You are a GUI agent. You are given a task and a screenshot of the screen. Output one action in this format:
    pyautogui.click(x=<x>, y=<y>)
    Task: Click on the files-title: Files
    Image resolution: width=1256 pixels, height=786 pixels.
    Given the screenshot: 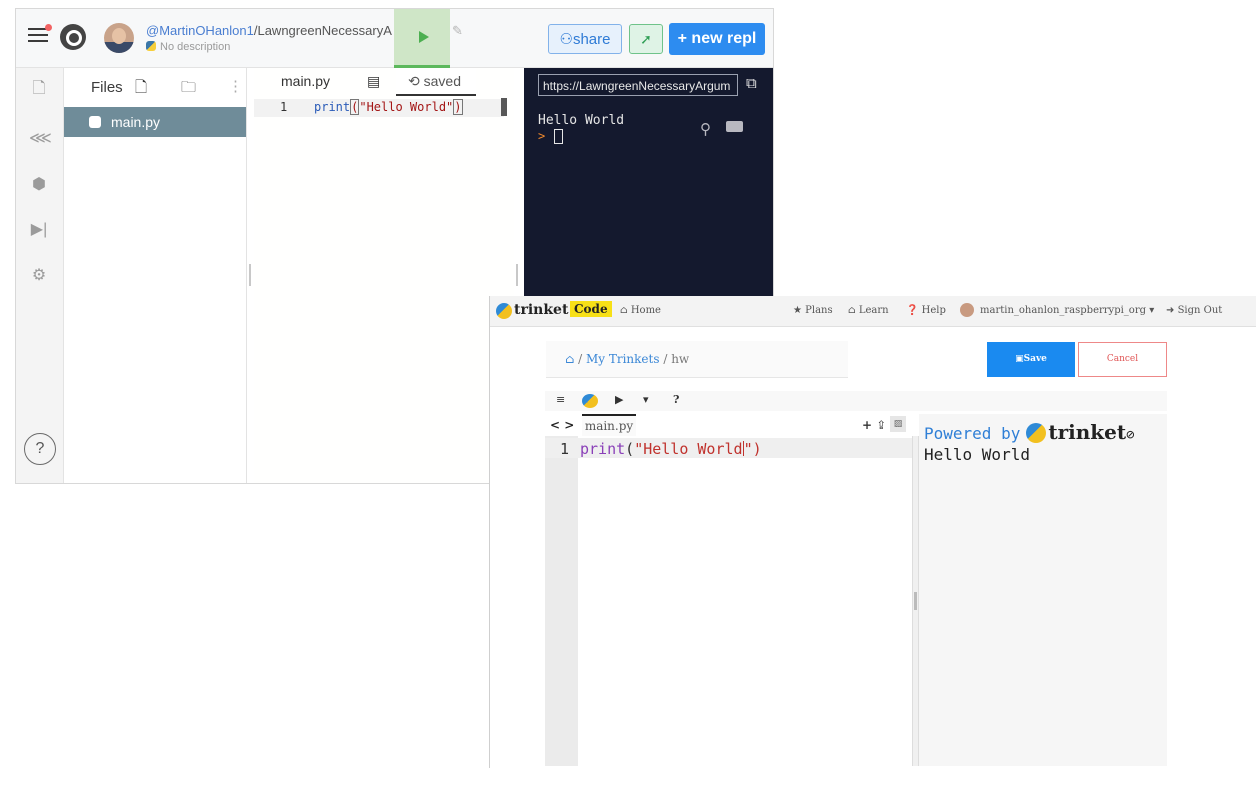 What is the action you would take?
    pyautogui.click(x=107, y=87)
    